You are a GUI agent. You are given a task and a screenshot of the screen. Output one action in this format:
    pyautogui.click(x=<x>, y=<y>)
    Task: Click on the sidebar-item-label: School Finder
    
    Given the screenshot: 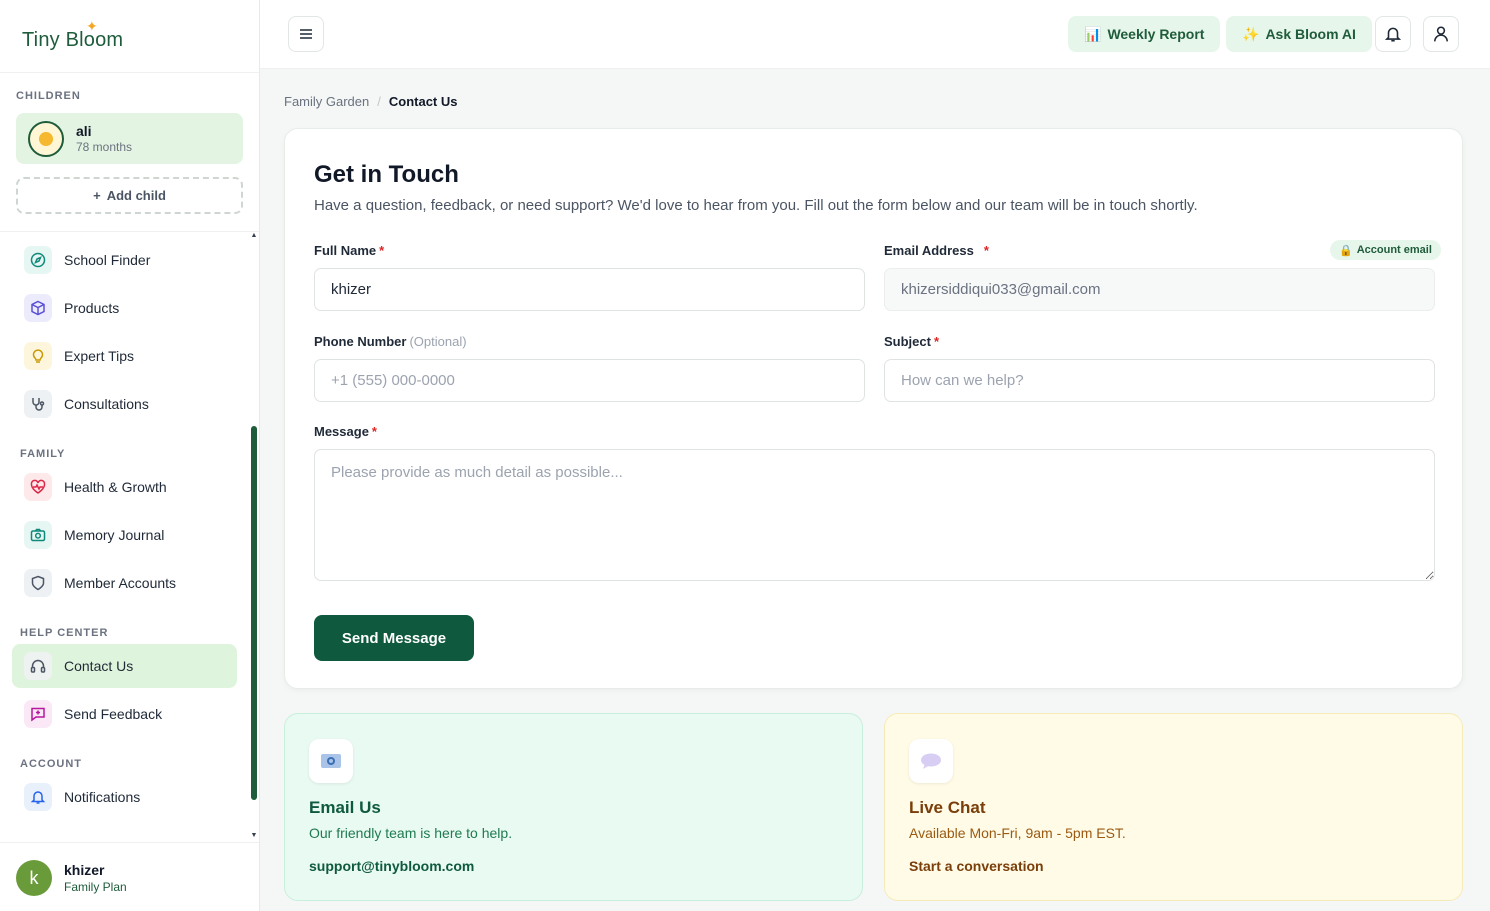 What is the action you would take?
    pyautogui.click(x=107, y=260)
    